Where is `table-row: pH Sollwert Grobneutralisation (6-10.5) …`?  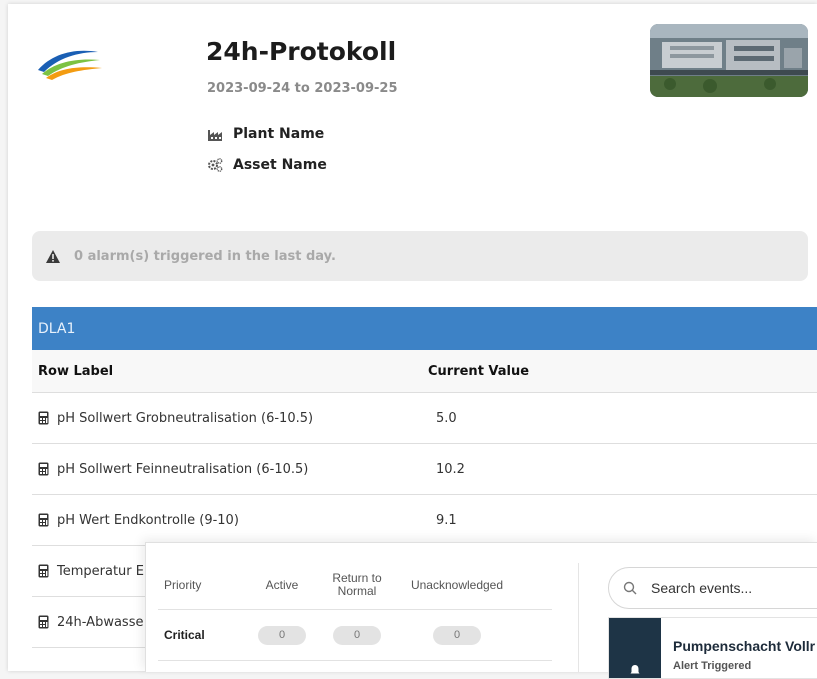 table-row: pH Sollwert Grobneutralisation (6-10.5) … is located at coordinates (424, 418).